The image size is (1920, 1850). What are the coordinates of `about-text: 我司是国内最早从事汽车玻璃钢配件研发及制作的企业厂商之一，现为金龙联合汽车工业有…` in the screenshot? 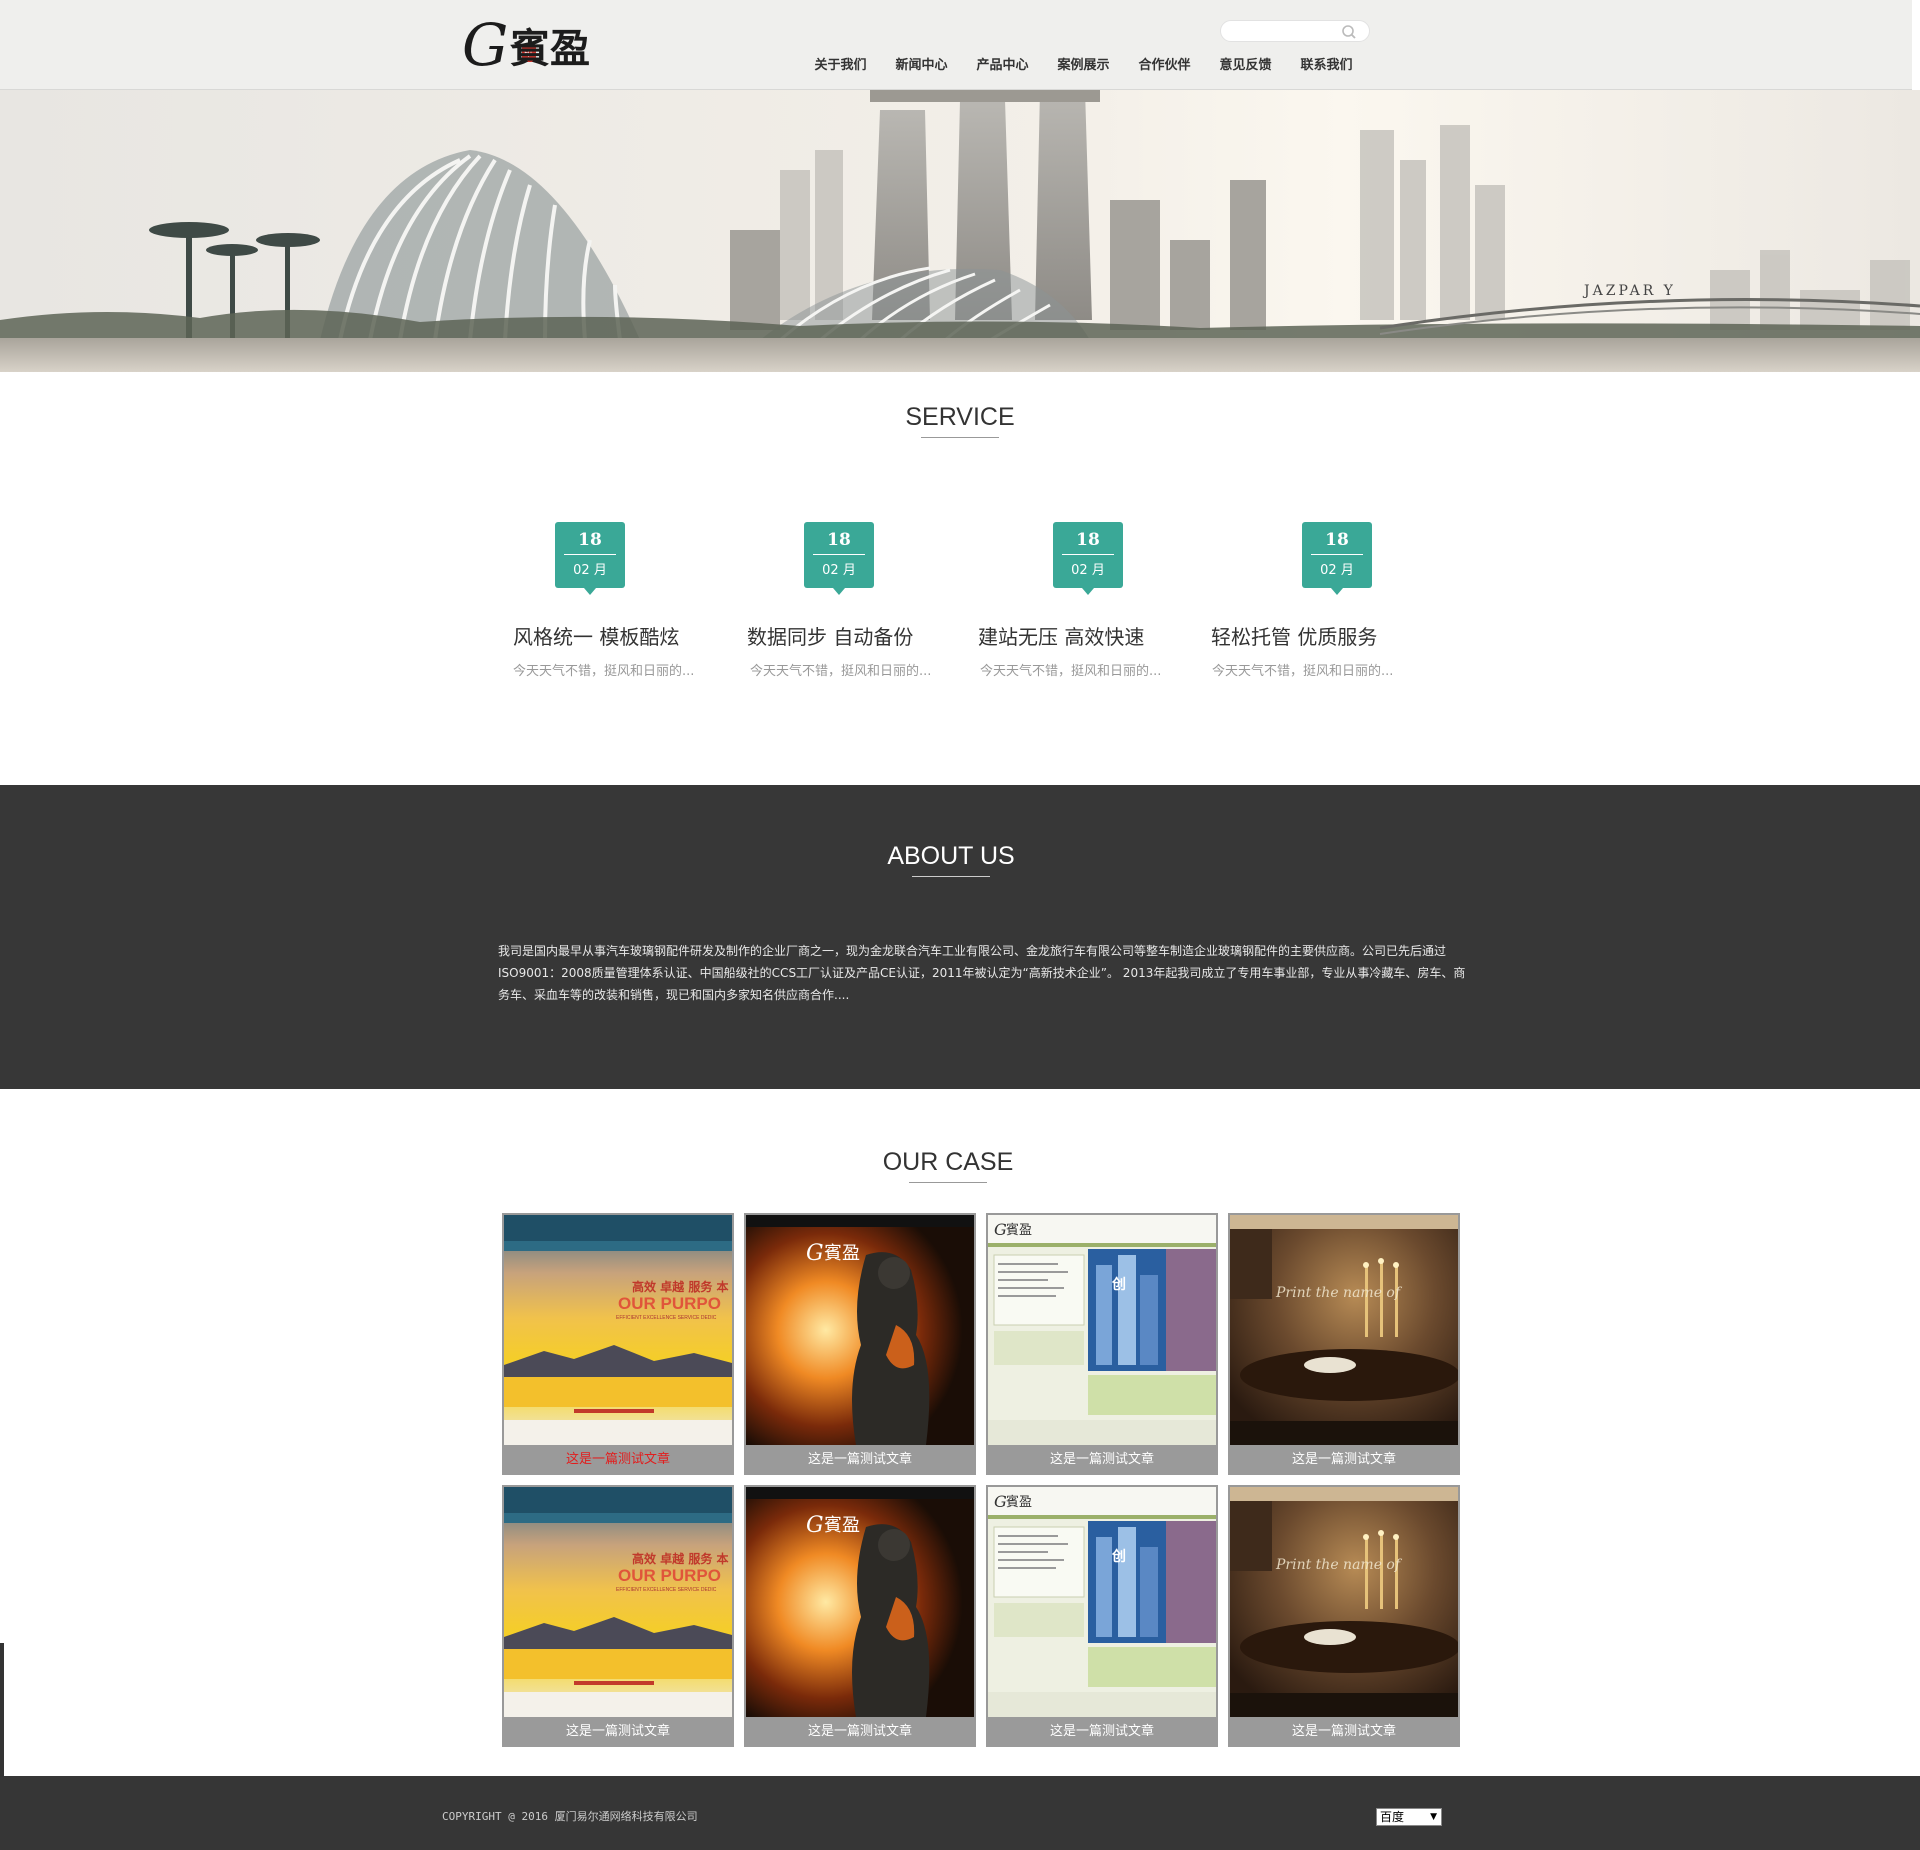 It's located at (982, 973).